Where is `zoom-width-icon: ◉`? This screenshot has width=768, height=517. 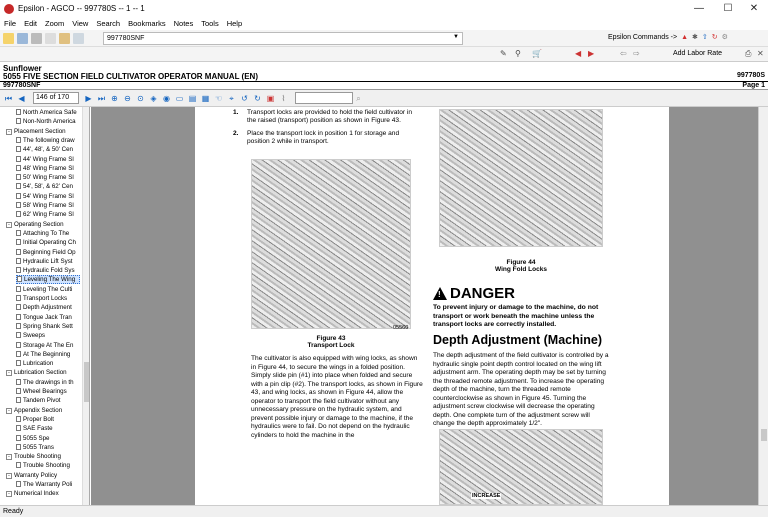 zoom-width-icon: ◉ is located at coordinates (166, 98).